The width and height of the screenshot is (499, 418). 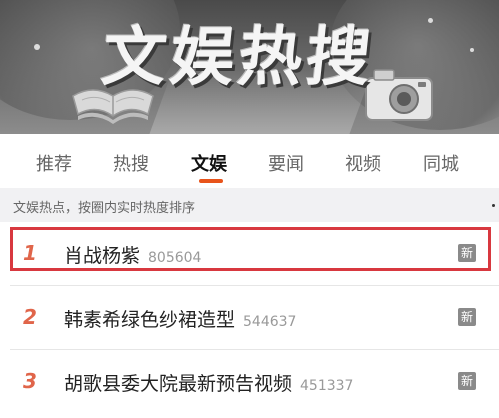 I want to click on heat-count: 544637, so click(x=270, y=322).